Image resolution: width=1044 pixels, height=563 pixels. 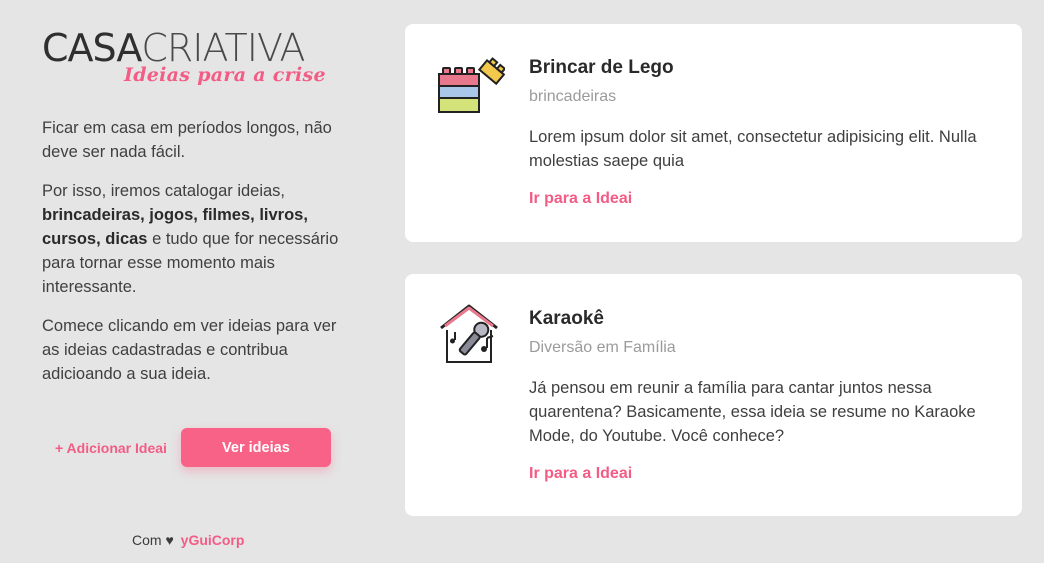 What do you see at coordinates (471, 336) in the screenshot?
I see `karaoke-house-icon` at bounding box center [471, 336].